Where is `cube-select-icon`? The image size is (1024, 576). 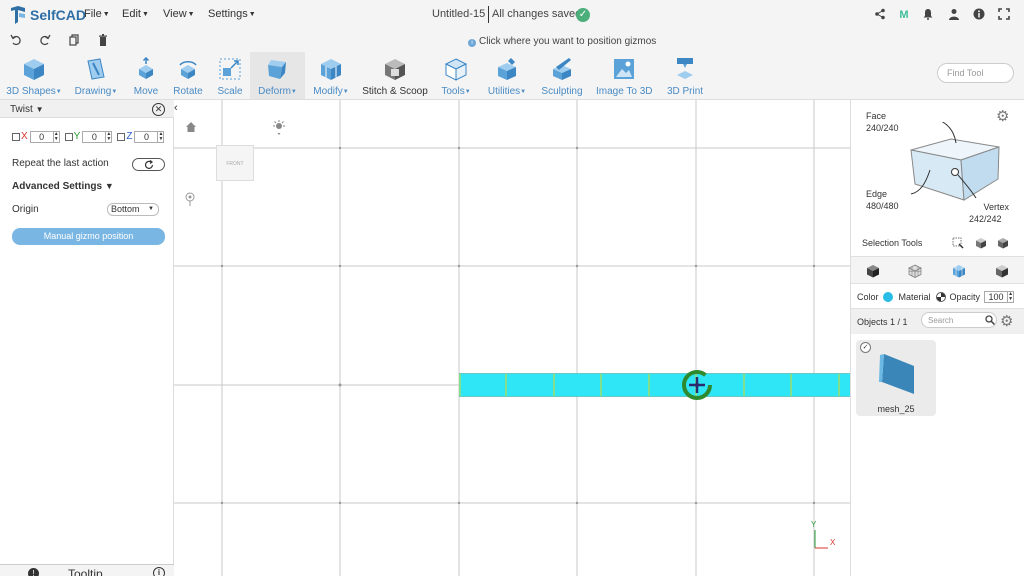 cube-select-icon is located at coordinates (1003, 243).